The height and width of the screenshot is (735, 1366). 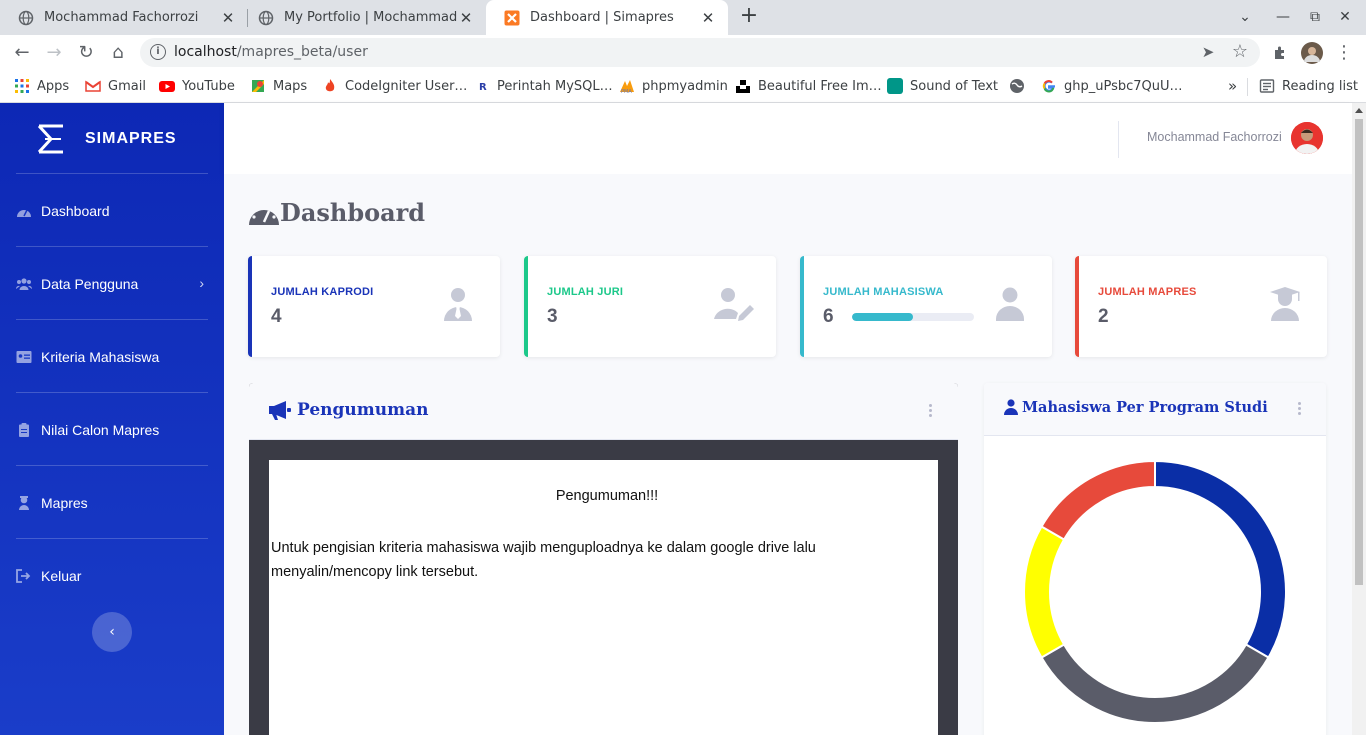 What do you see at coordinates (1267, 86) in the screenshot?
I see `reading-list-icon` at bounding box center [1267, 86].